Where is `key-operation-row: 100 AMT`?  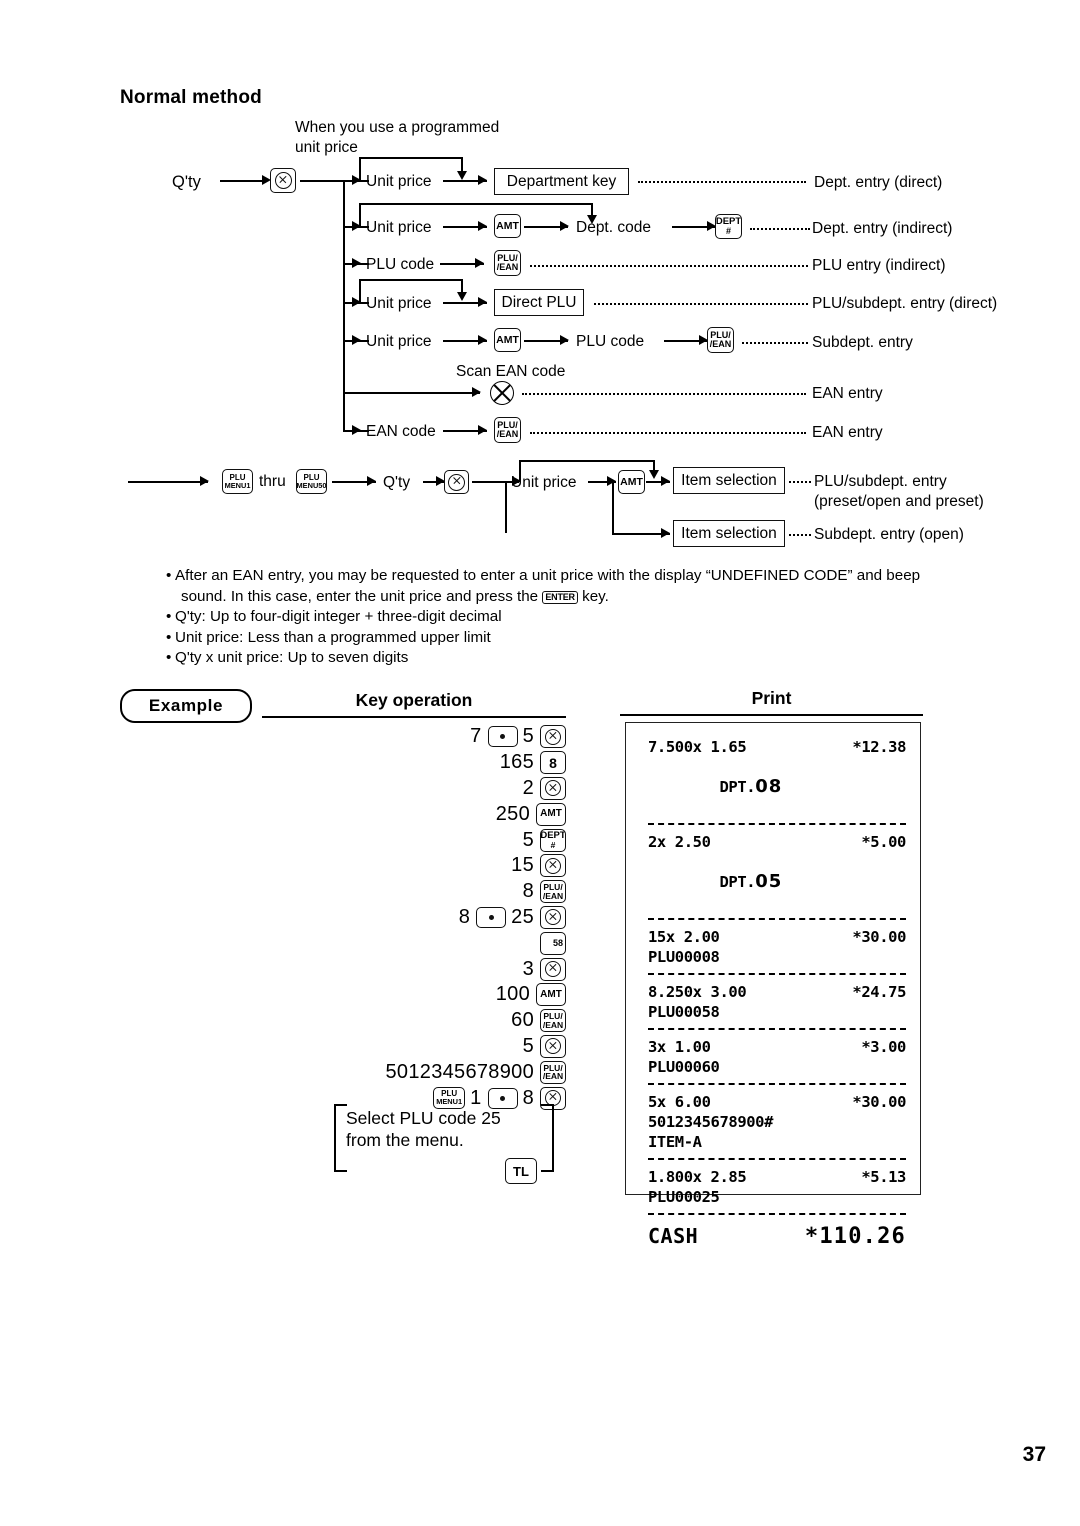 key-operation-row: 100 AMT is located at coordinates (414, 995).